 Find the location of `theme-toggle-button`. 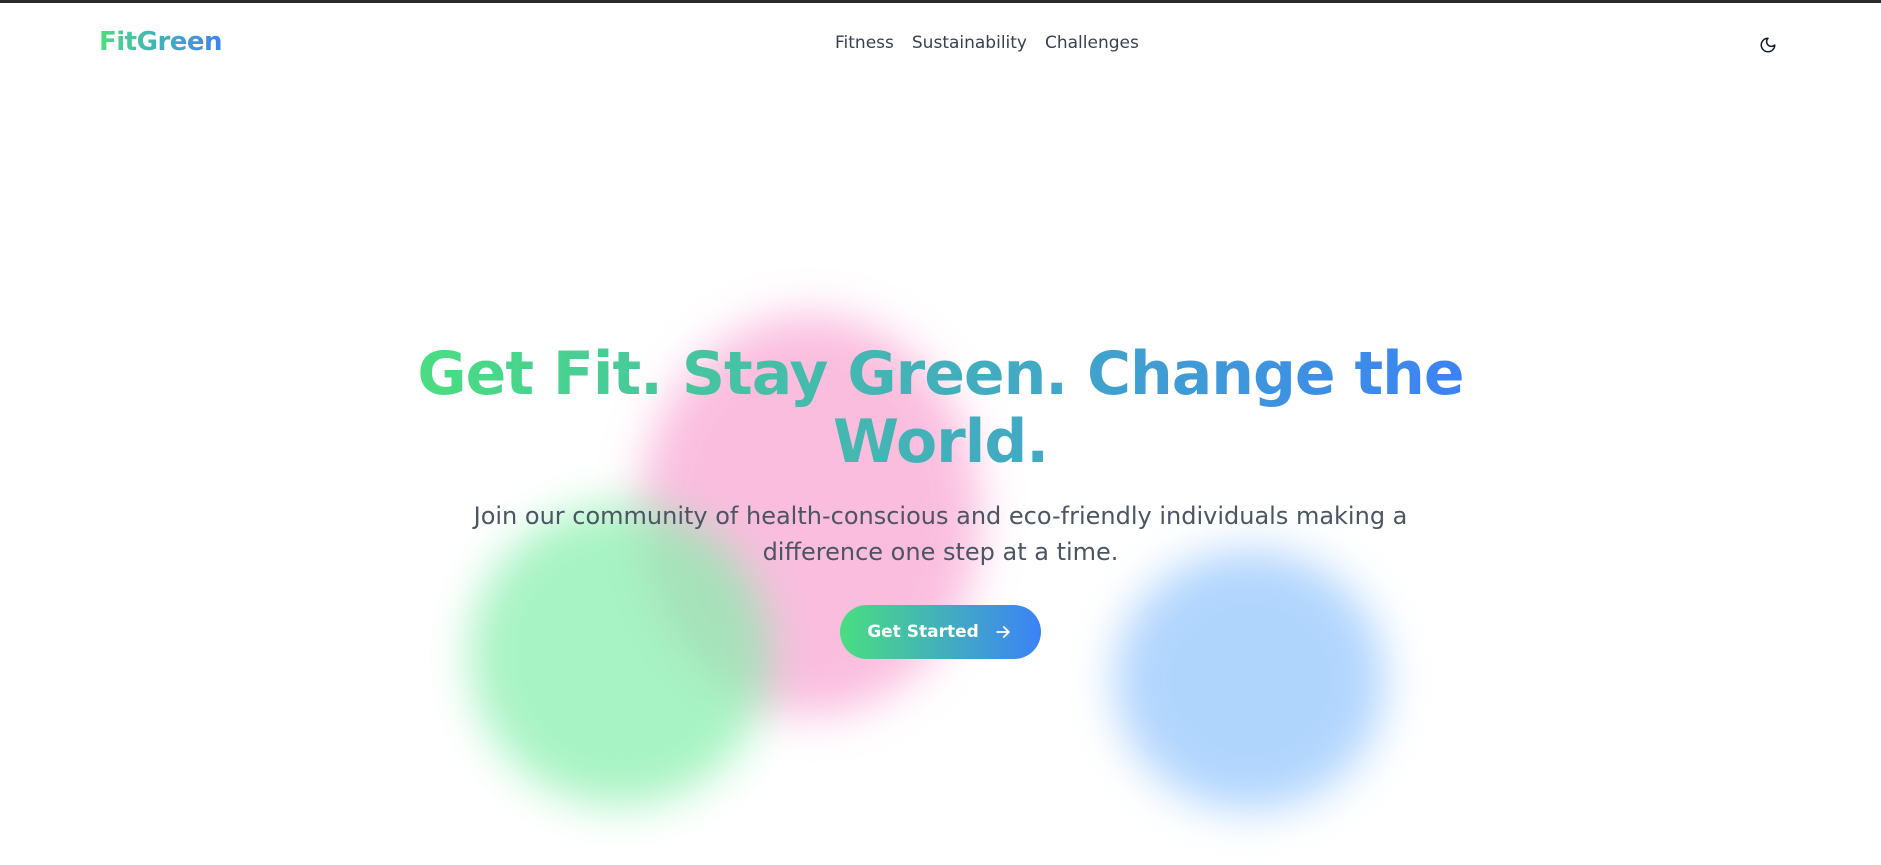

theme-toggle-button is located at coordinates (1768, 45).